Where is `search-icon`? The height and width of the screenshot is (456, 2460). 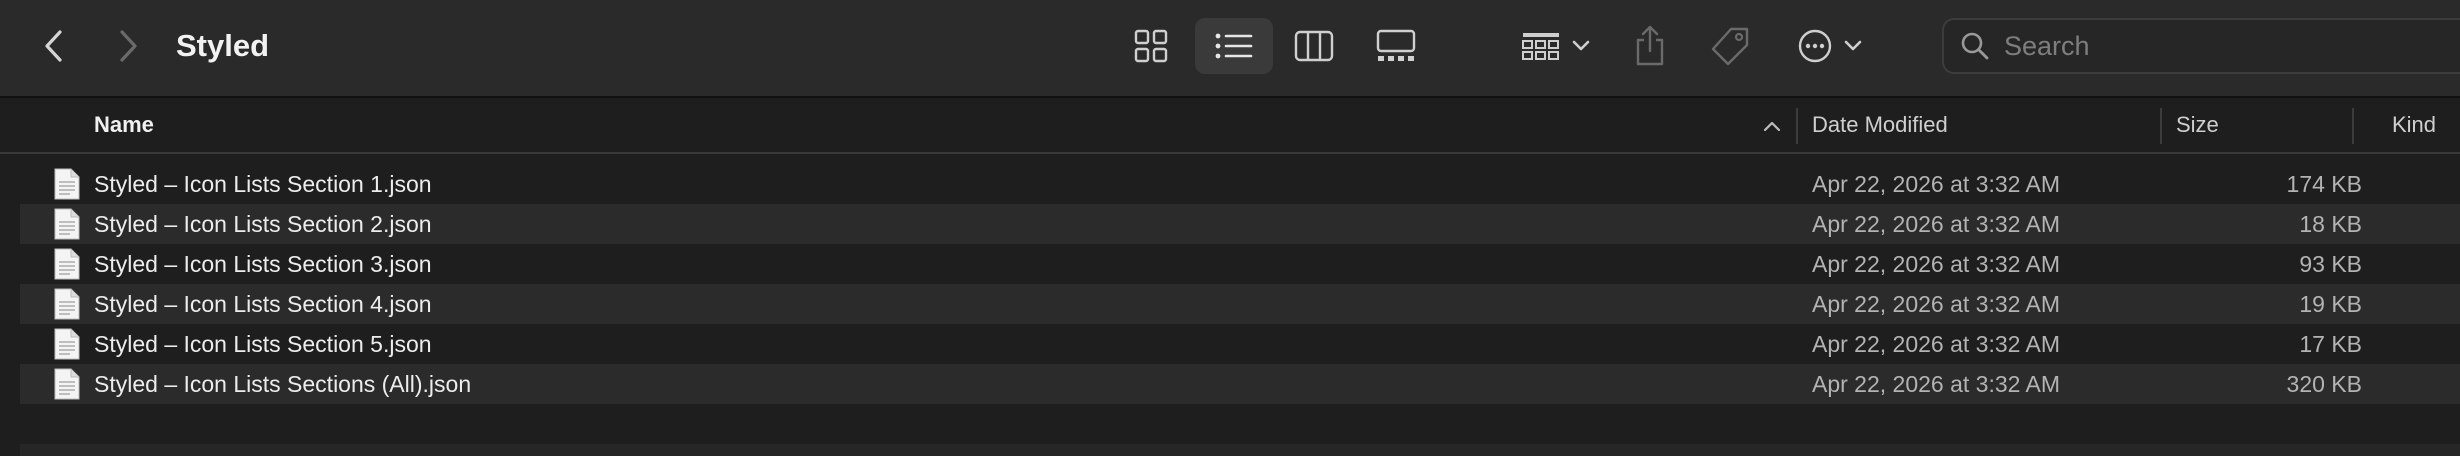 search-icon is located at coordinates (1975, 46).